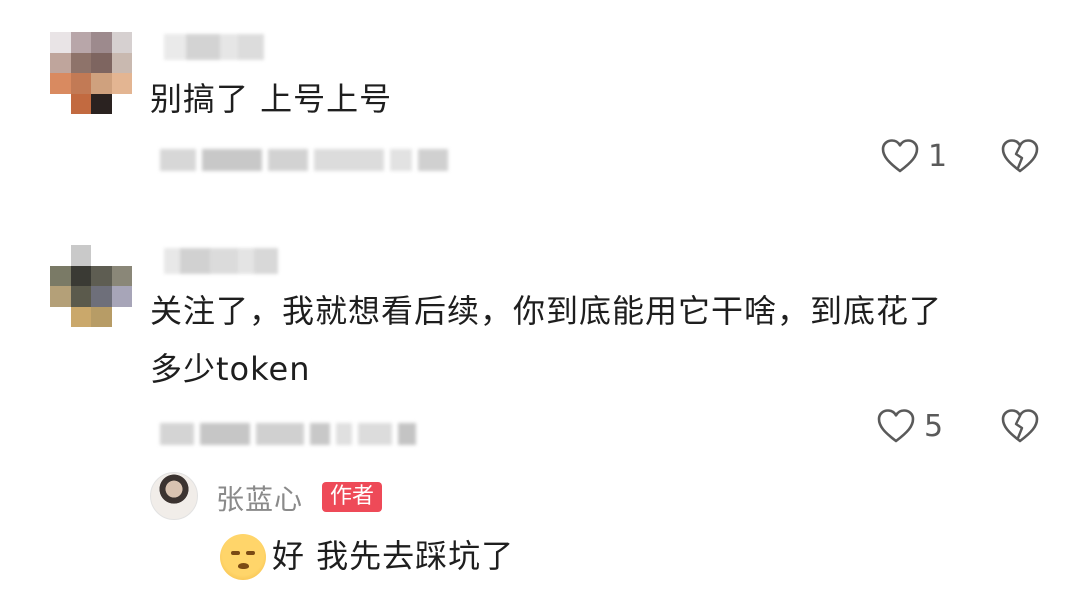 Image resolution: width=1080 pixels, height=595 pixels. I want to click on author-badge: 作者, so click(352, 497).